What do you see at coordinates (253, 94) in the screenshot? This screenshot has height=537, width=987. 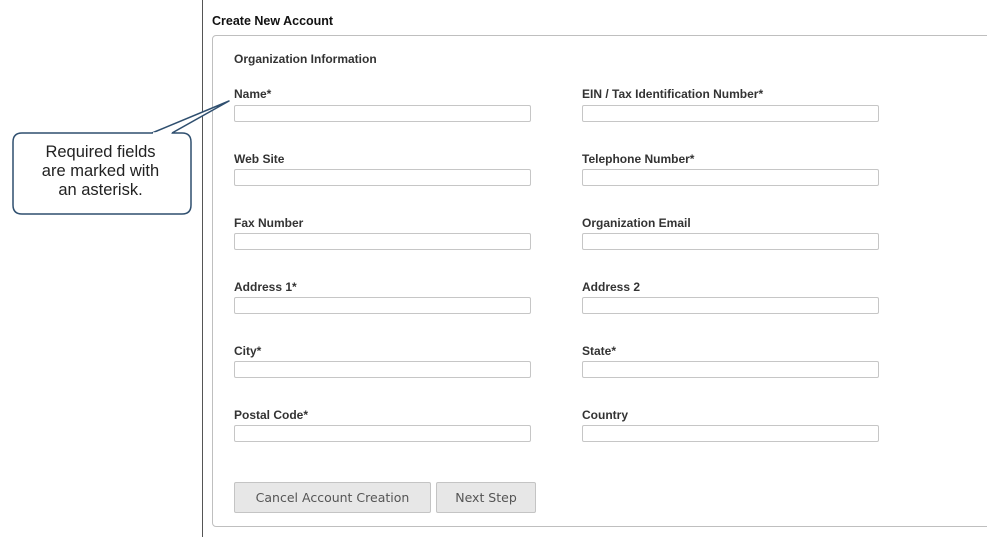 I see `name-label: Name*` at bounding box center [253, 94].